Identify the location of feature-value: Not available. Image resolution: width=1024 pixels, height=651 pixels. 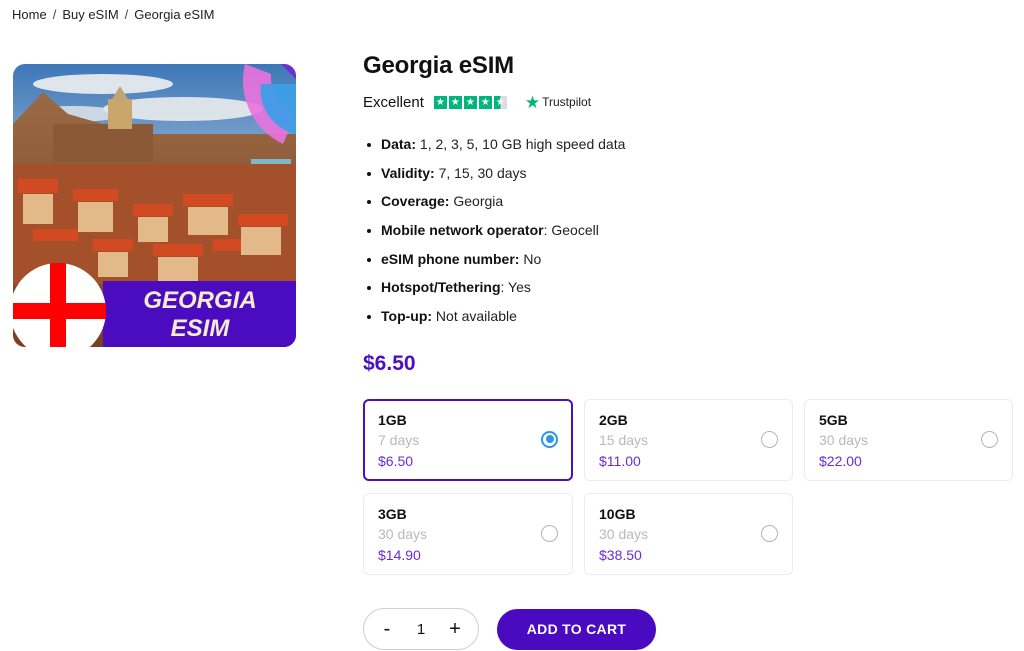
(474, 316).